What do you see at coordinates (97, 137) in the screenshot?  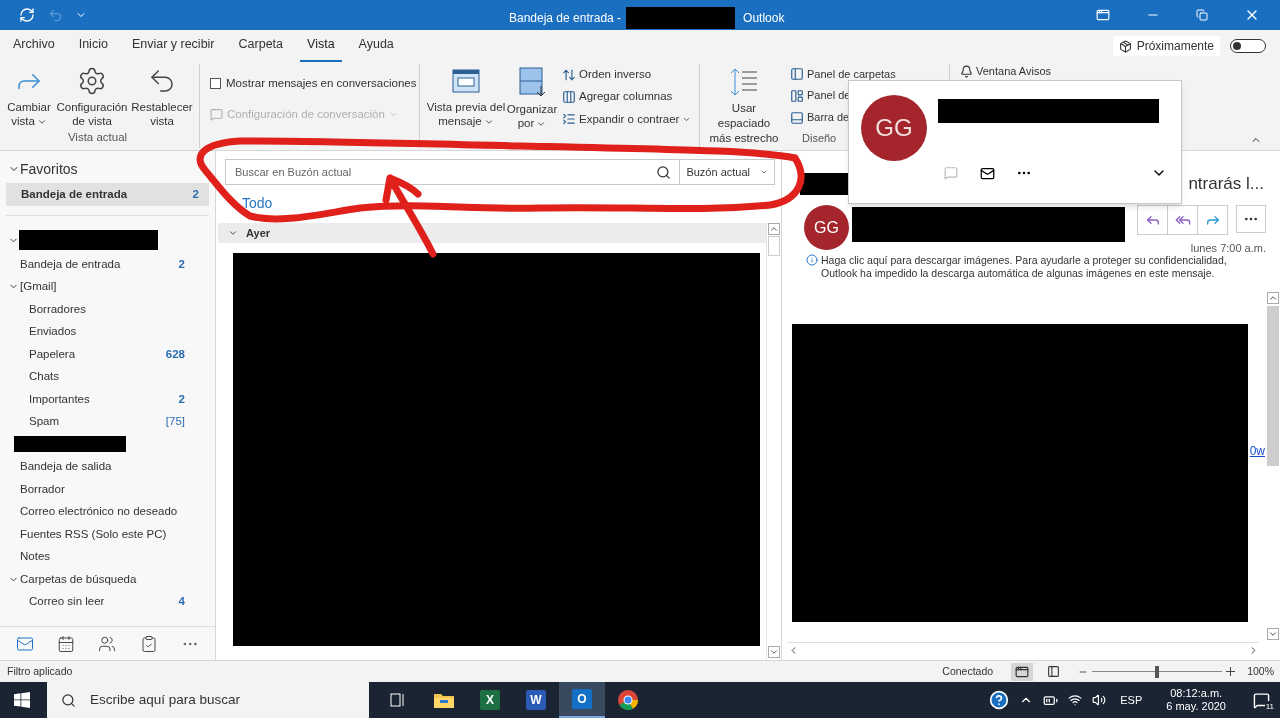 I see `group-label: Vista actual` at bounding box center [97, 137].